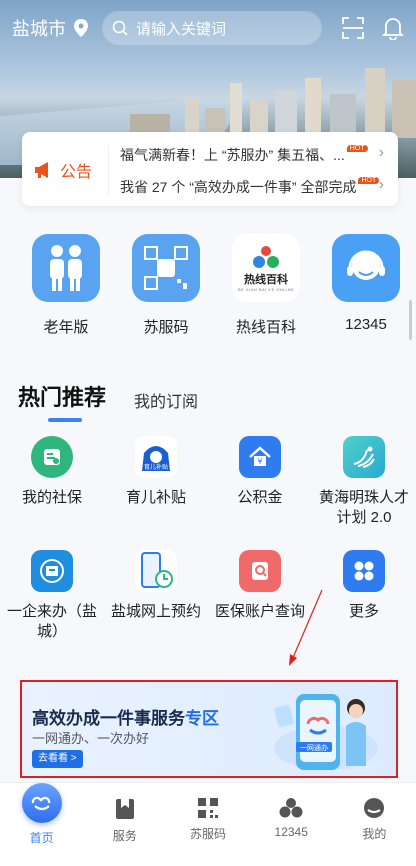 This screenshot has height=866, width=416. Describe the element at coordinates (209, 729) in the screenshot. I see `efficient-service-banner: 高效办成一件事服务专区 一网通办、一次办好 去看看 > 一网通办` at that location.